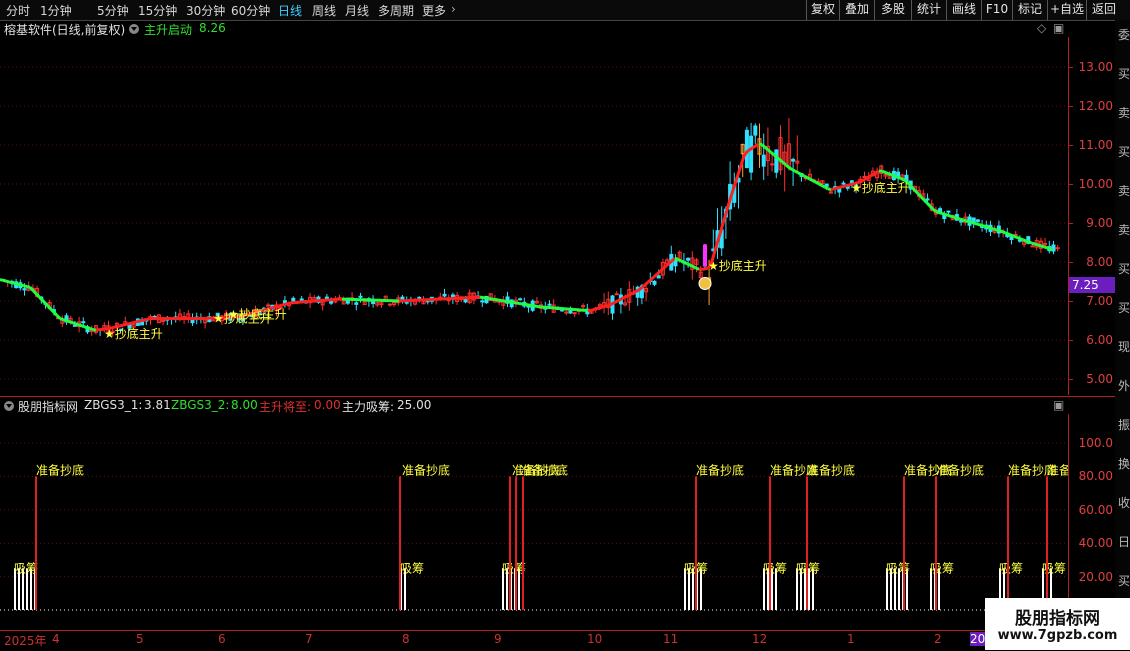 The width and height of the screenshot is (1130, 651). Describe the element at coordinates (856, 10) in the screenshot. I see `overlay-button: 叠加` at that location.